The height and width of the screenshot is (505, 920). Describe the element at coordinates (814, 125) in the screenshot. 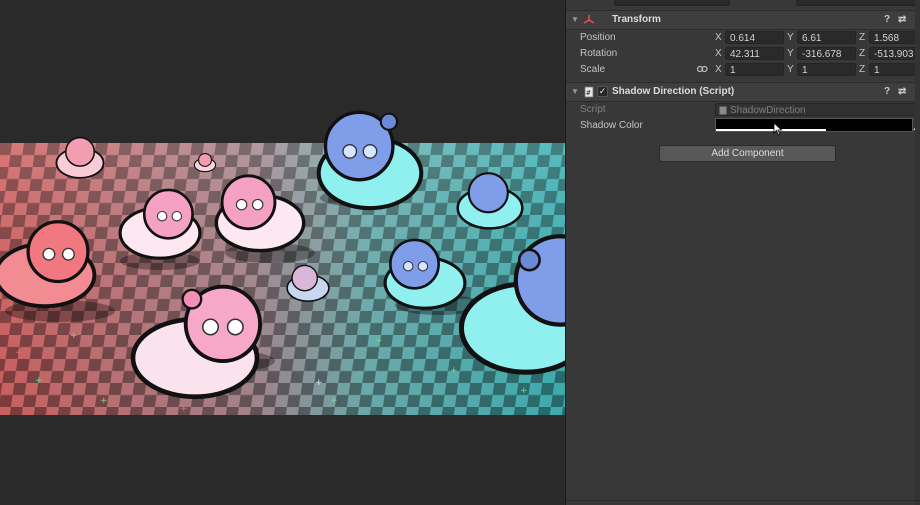

I see `shadow-color-field` at that location.